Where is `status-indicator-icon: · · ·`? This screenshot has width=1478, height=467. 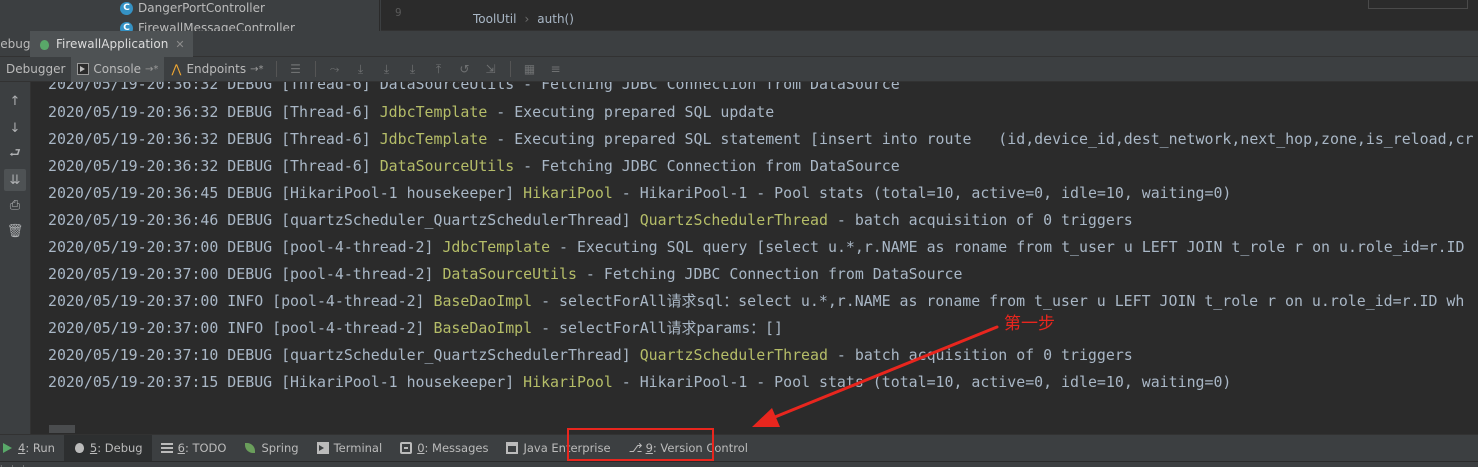
status-indicator-icon: · · · is located at coordinates (14, 464).